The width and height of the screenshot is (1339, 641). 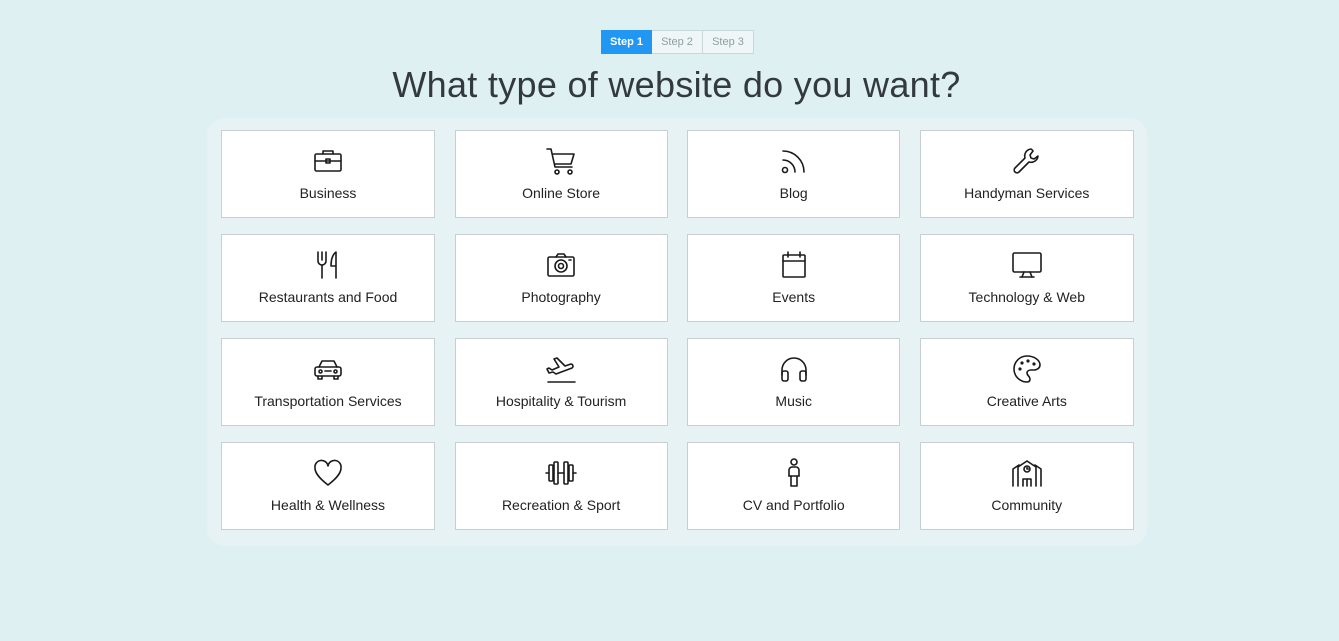 I want to click on category-label: Business, so click(x=328, y=193).